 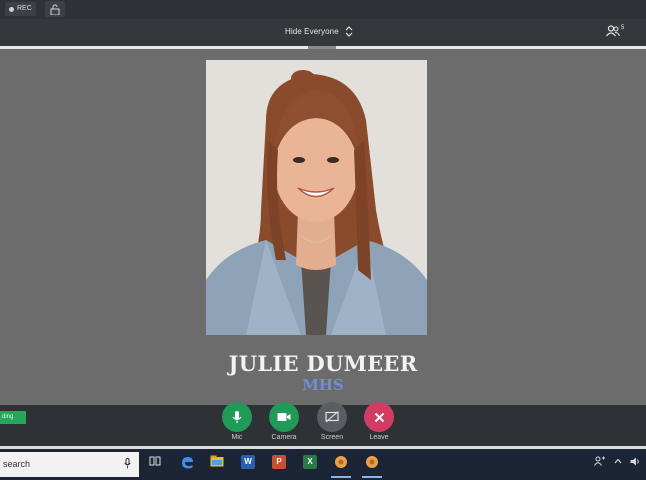 I want to click on people-tray-icon, so click(x=600, y=461).